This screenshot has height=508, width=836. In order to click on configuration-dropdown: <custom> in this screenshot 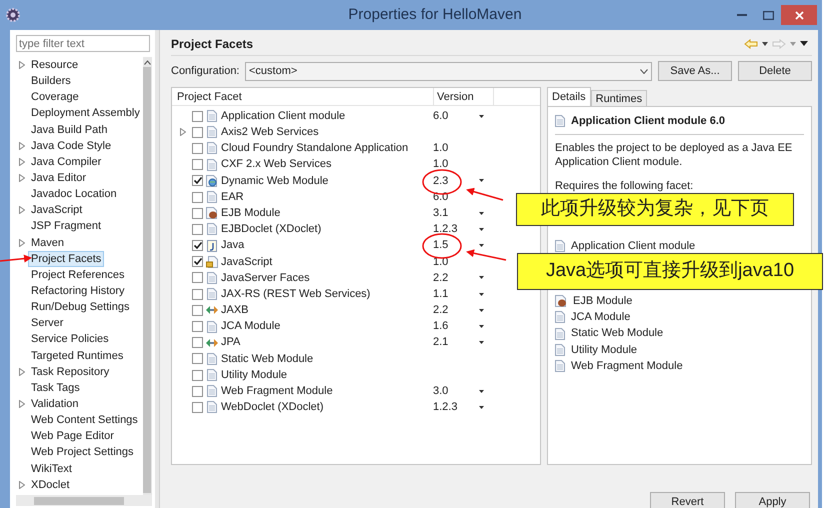, I will do `click(448, 71)`.